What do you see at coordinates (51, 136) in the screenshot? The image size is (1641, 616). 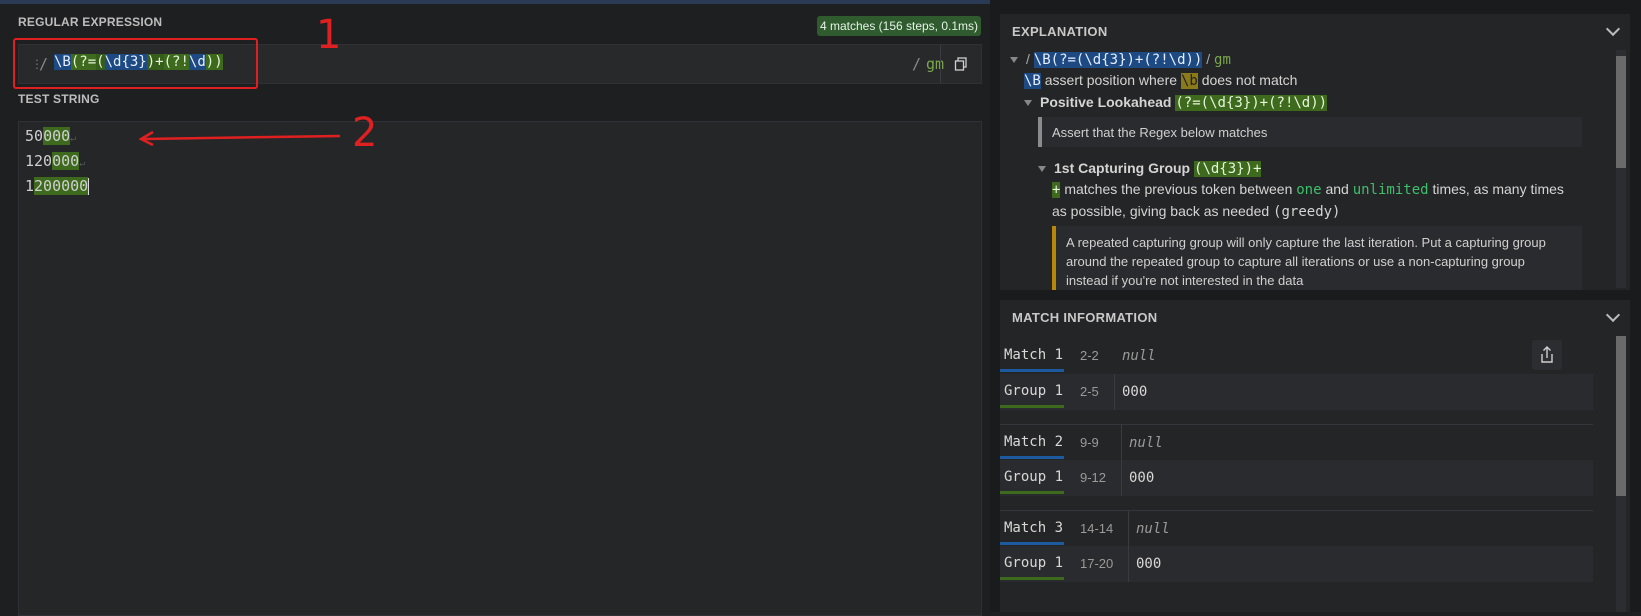 I see `test-line-1: 50000↵` at bounding box center [51, 136].